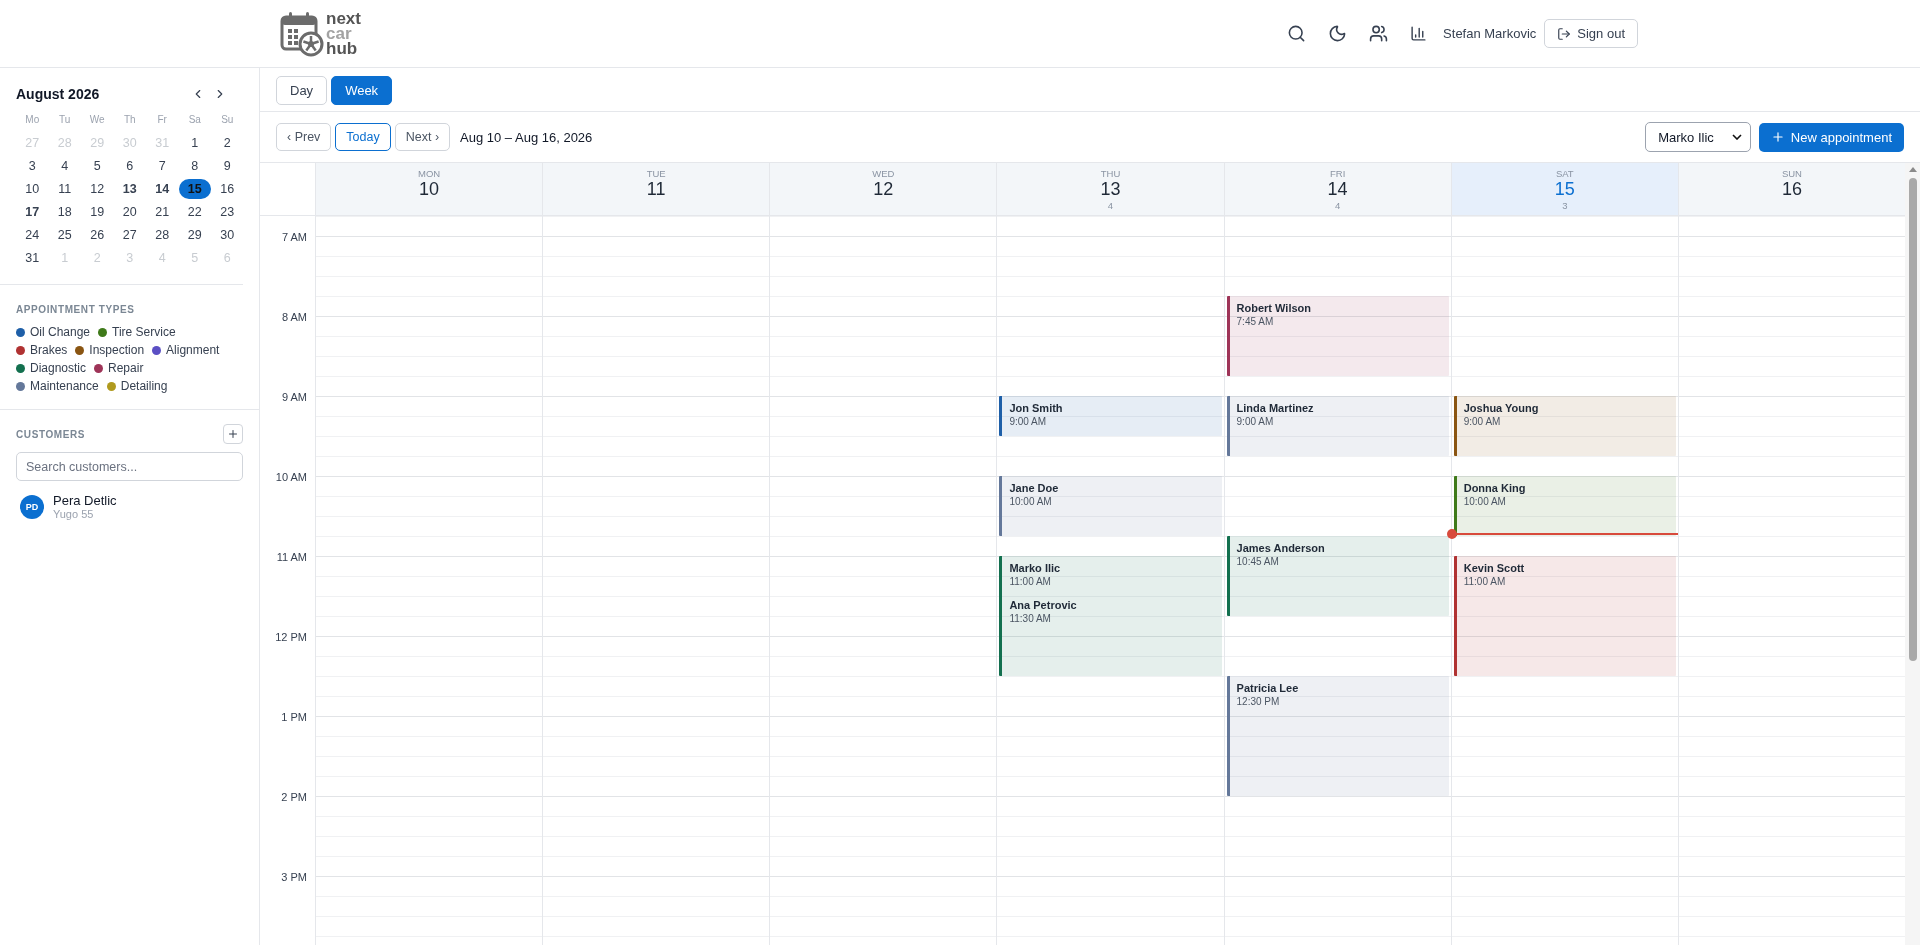 The width and height of the screenshot is (1920, 945). Describe the element at coordinates (1337, 736) in the screenshot. I see `appointment-card: Patricia Lee 12:30 PM` at that location.